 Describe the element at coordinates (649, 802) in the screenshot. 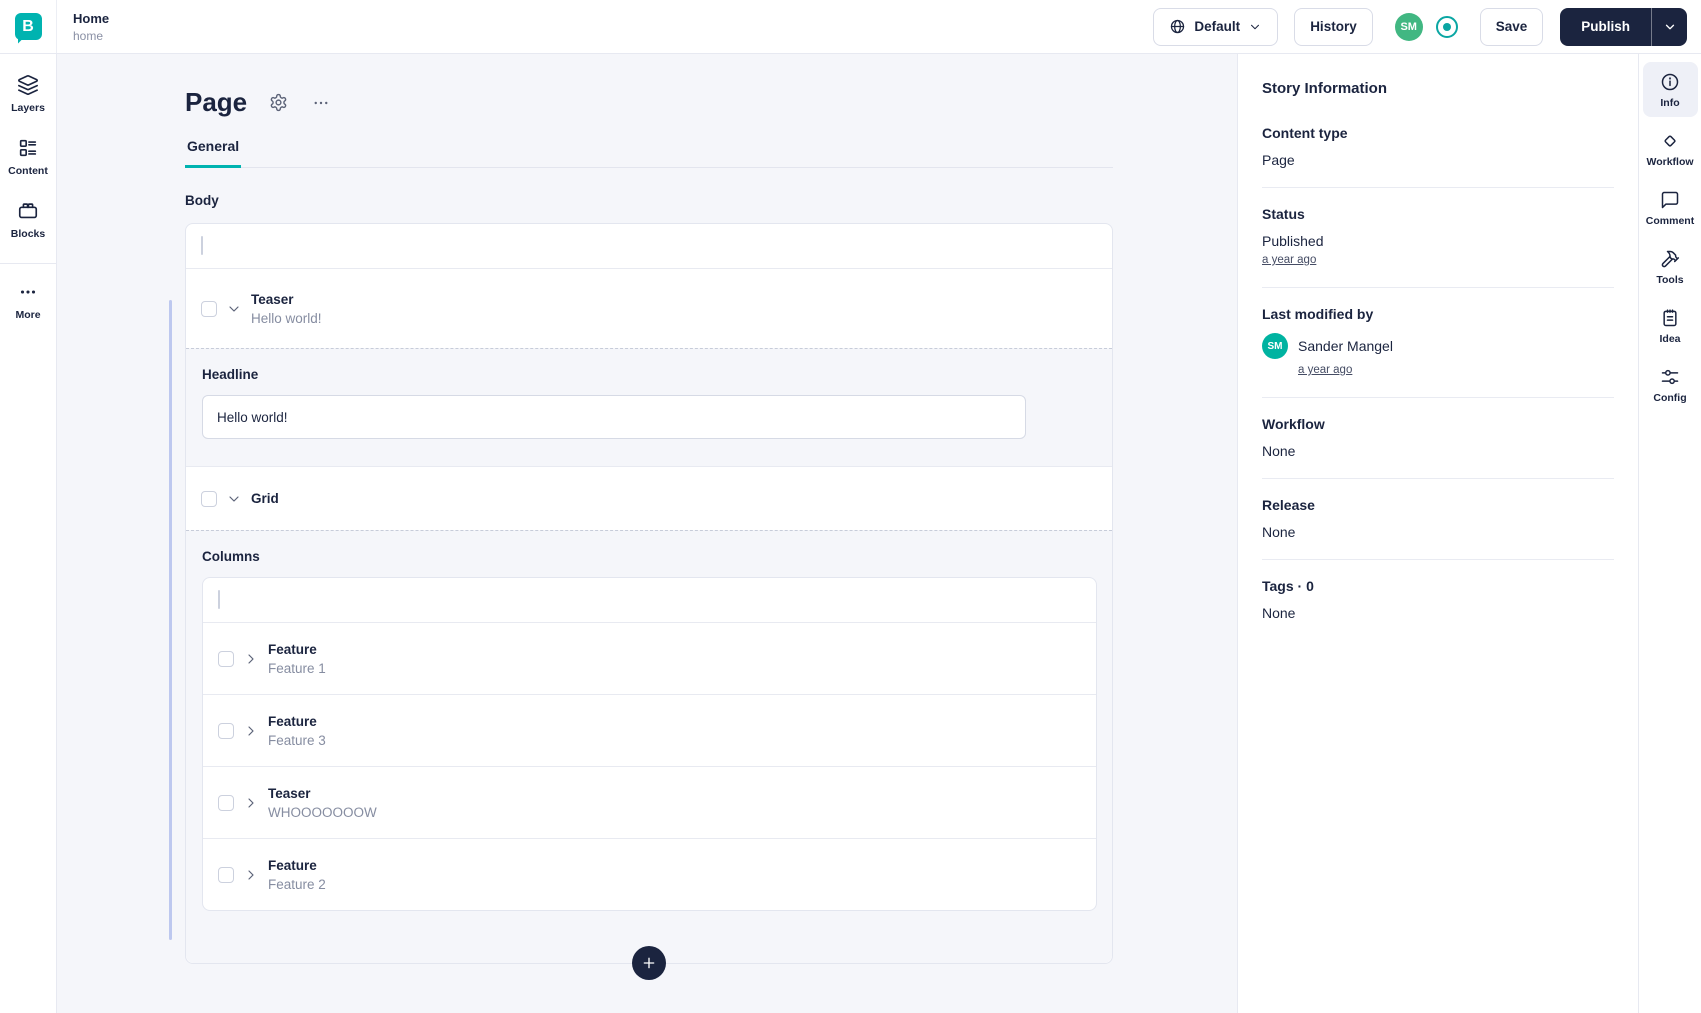

I see `block-row-teaser-whoow: Teaser WHOOOOOOOW` at that location.